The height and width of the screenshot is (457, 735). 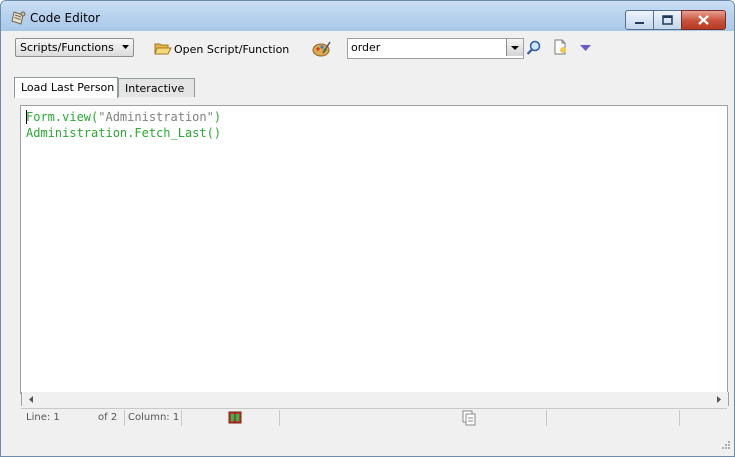 I want to click on code-line: Form.view("Administration"), so click(x=123, y=117).